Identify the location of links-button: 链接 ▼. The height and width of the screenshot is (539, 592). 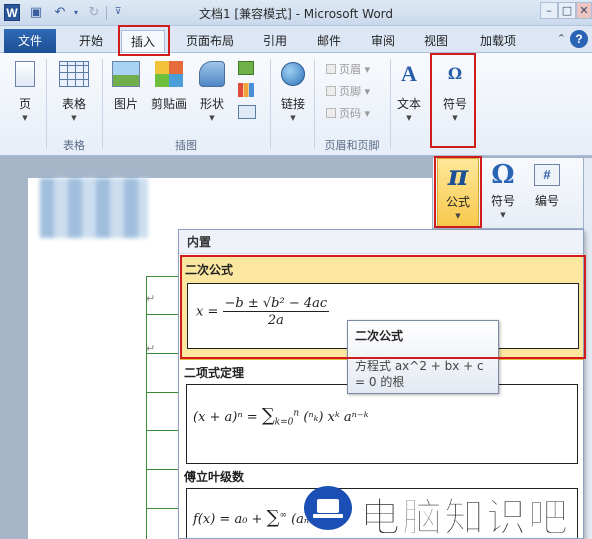
(293, 90).